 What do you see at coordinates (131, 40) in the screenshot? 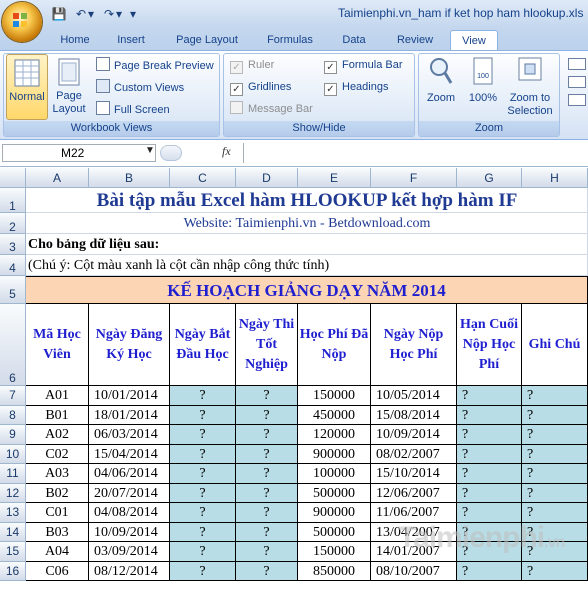
I see `tab-insert: Insert` at bounding box center [131, 40].